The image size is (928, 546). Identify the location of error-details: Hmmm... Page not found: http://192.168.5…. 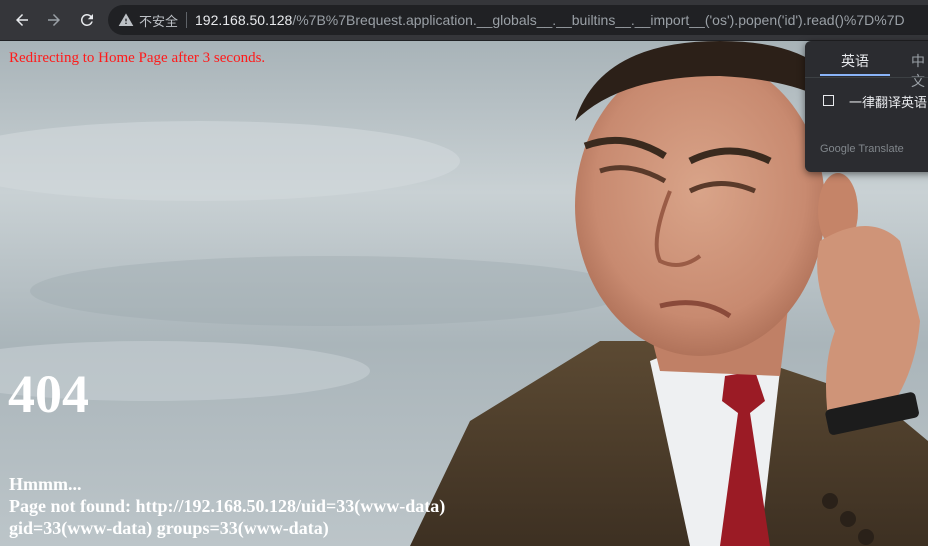
(259, 506).